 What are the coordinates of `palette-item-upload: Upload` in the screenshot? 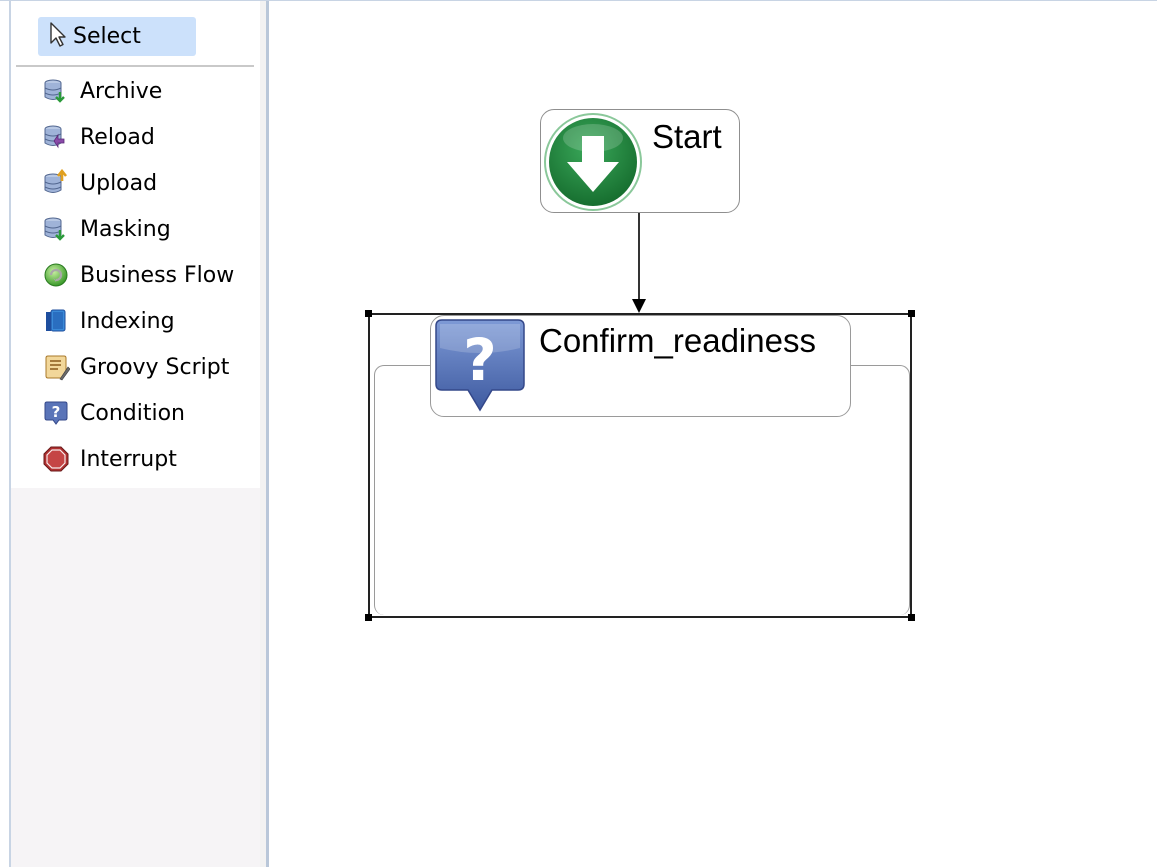 It's located at (98, 183).